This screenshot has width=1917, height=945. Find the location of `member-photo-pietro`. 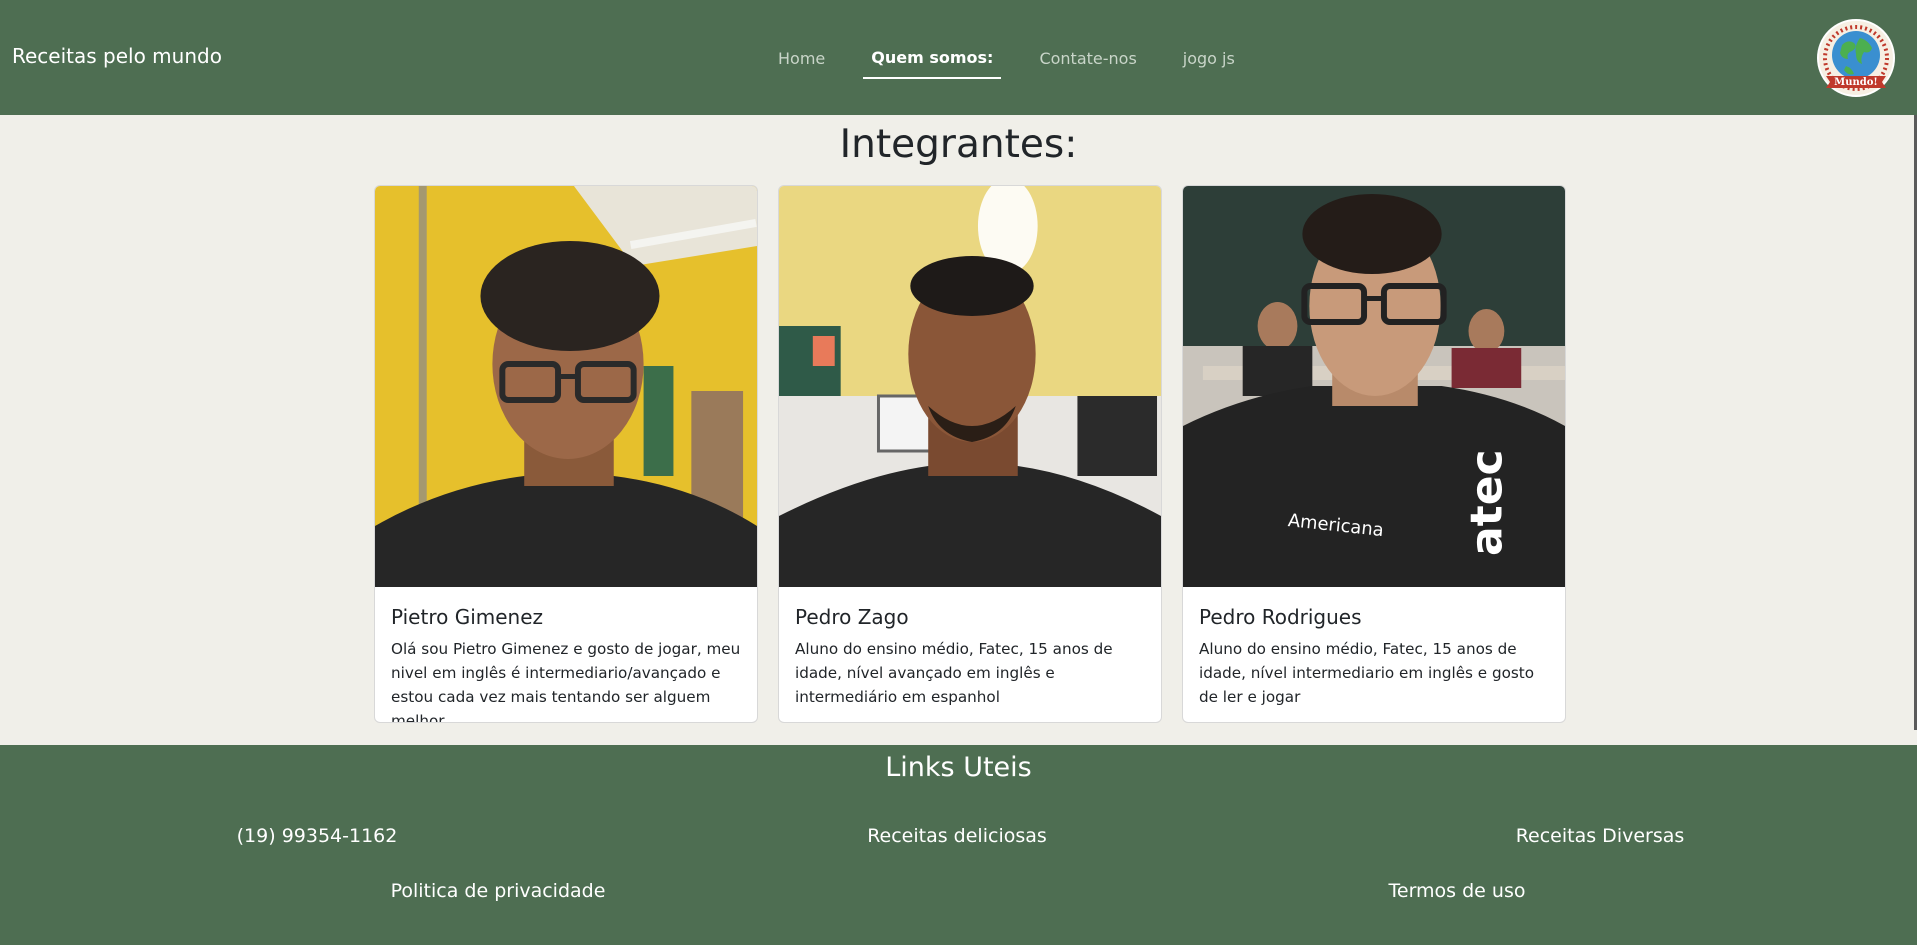

member-photo-pietro is located at coordinates (566, 386).